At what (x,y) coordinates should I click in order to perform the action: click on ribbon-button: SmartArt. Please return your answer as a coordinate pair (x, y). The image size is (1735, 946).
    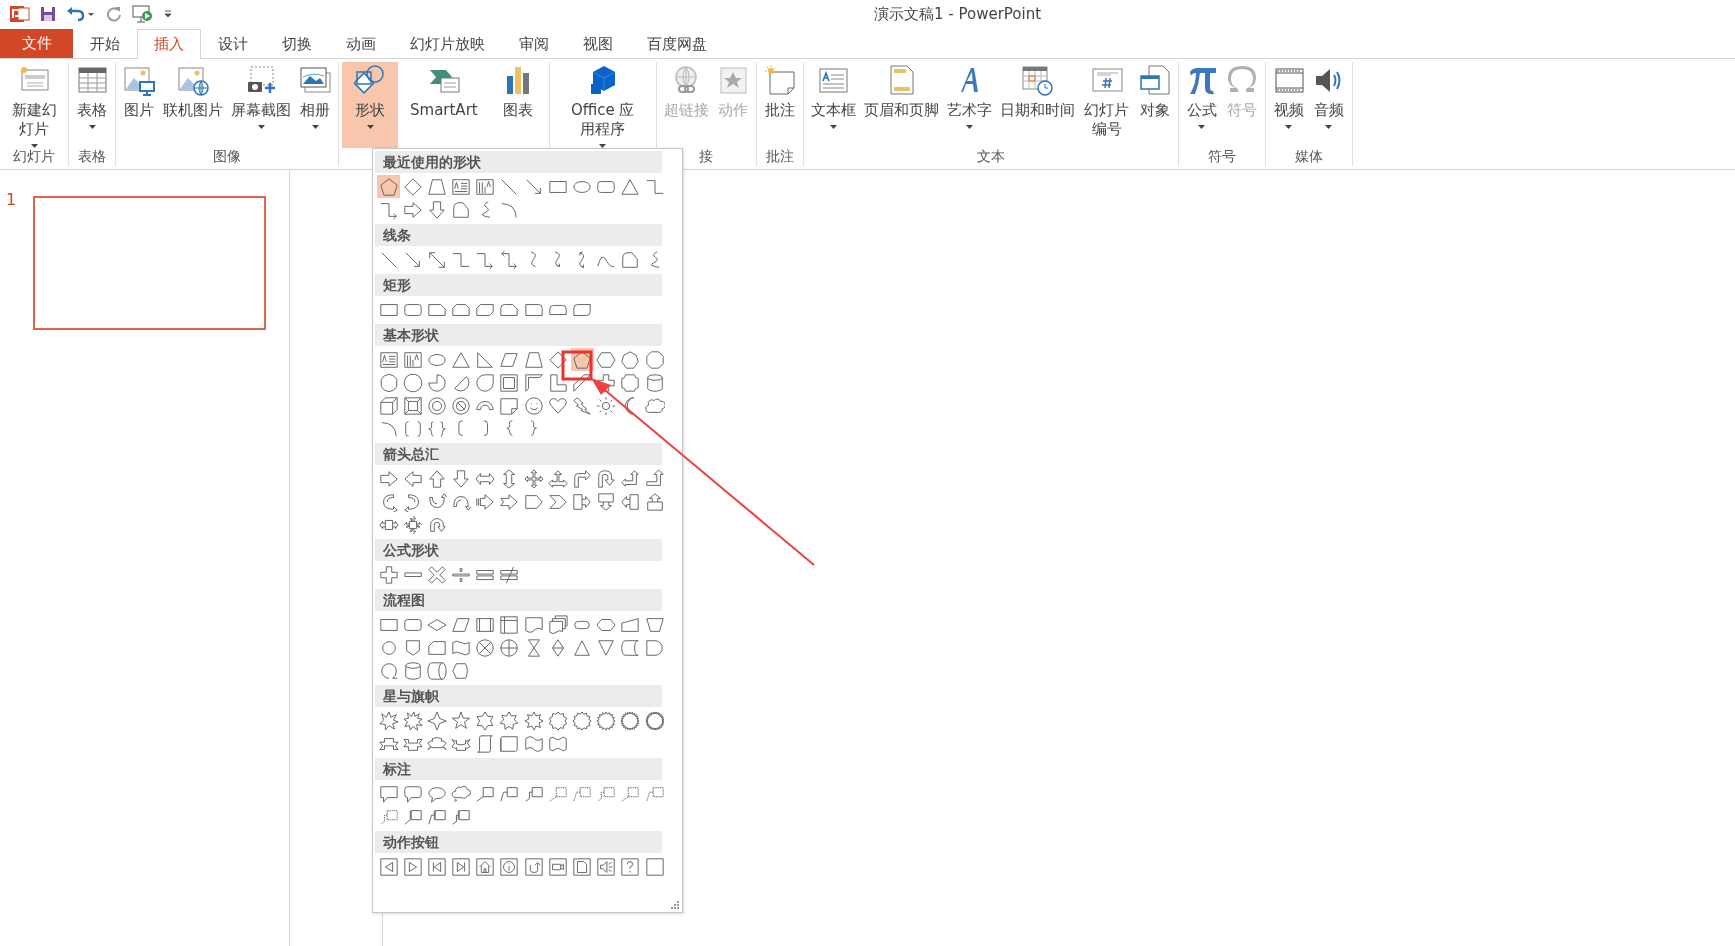
    Looking at the image, I should click on (444, 105).